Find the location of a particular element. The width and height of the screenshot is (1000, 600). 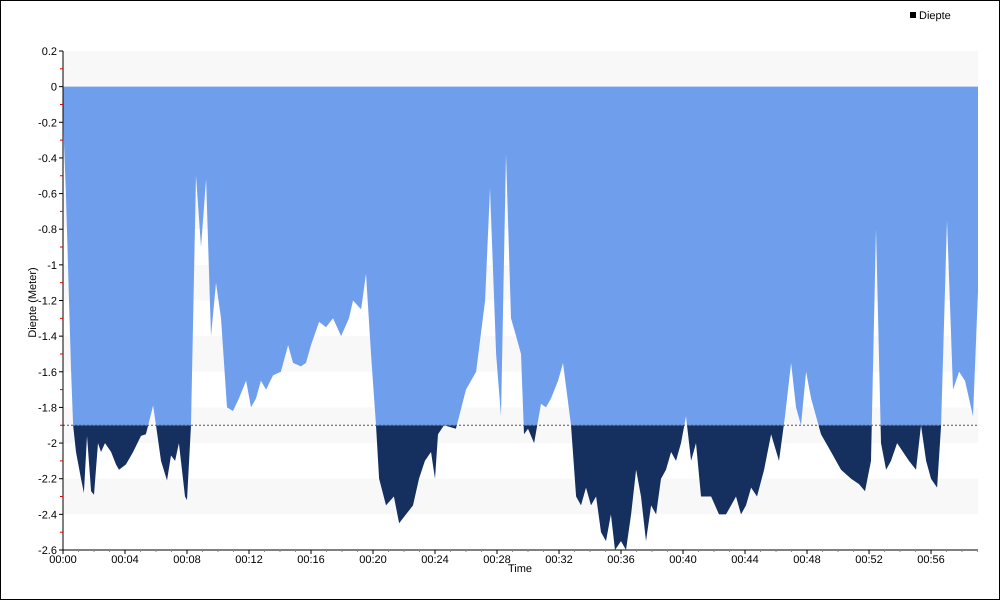

x-tick-label: 00:48 is located at coordinates (807, 560).